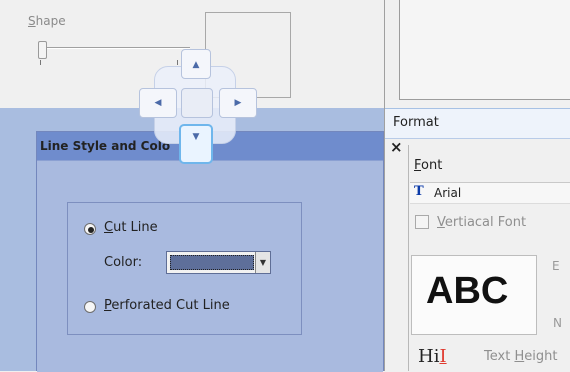  What do you see at coordinates (416, 122) in the screenshot?
I see `format-panel-title: Format` at bounding box center [416, 122].